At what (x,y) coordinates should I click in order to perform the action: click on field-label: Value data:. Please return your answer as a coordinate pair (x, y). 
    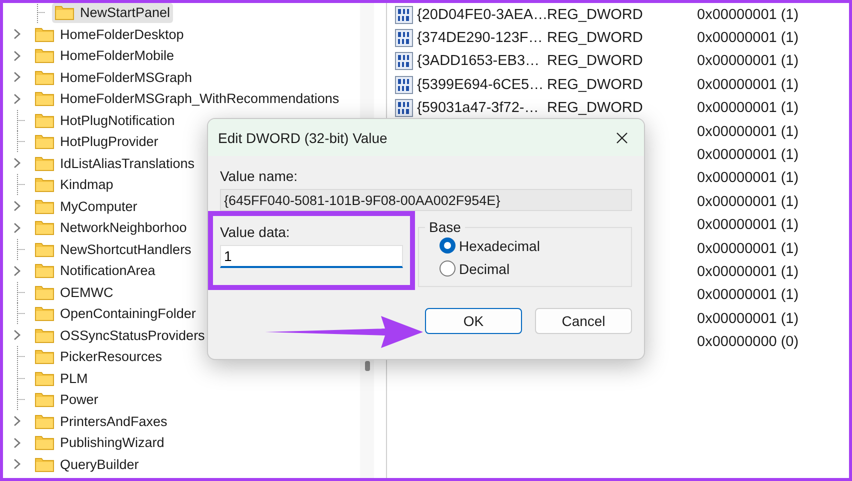
    Looking at the image, I should click on (255, 232).